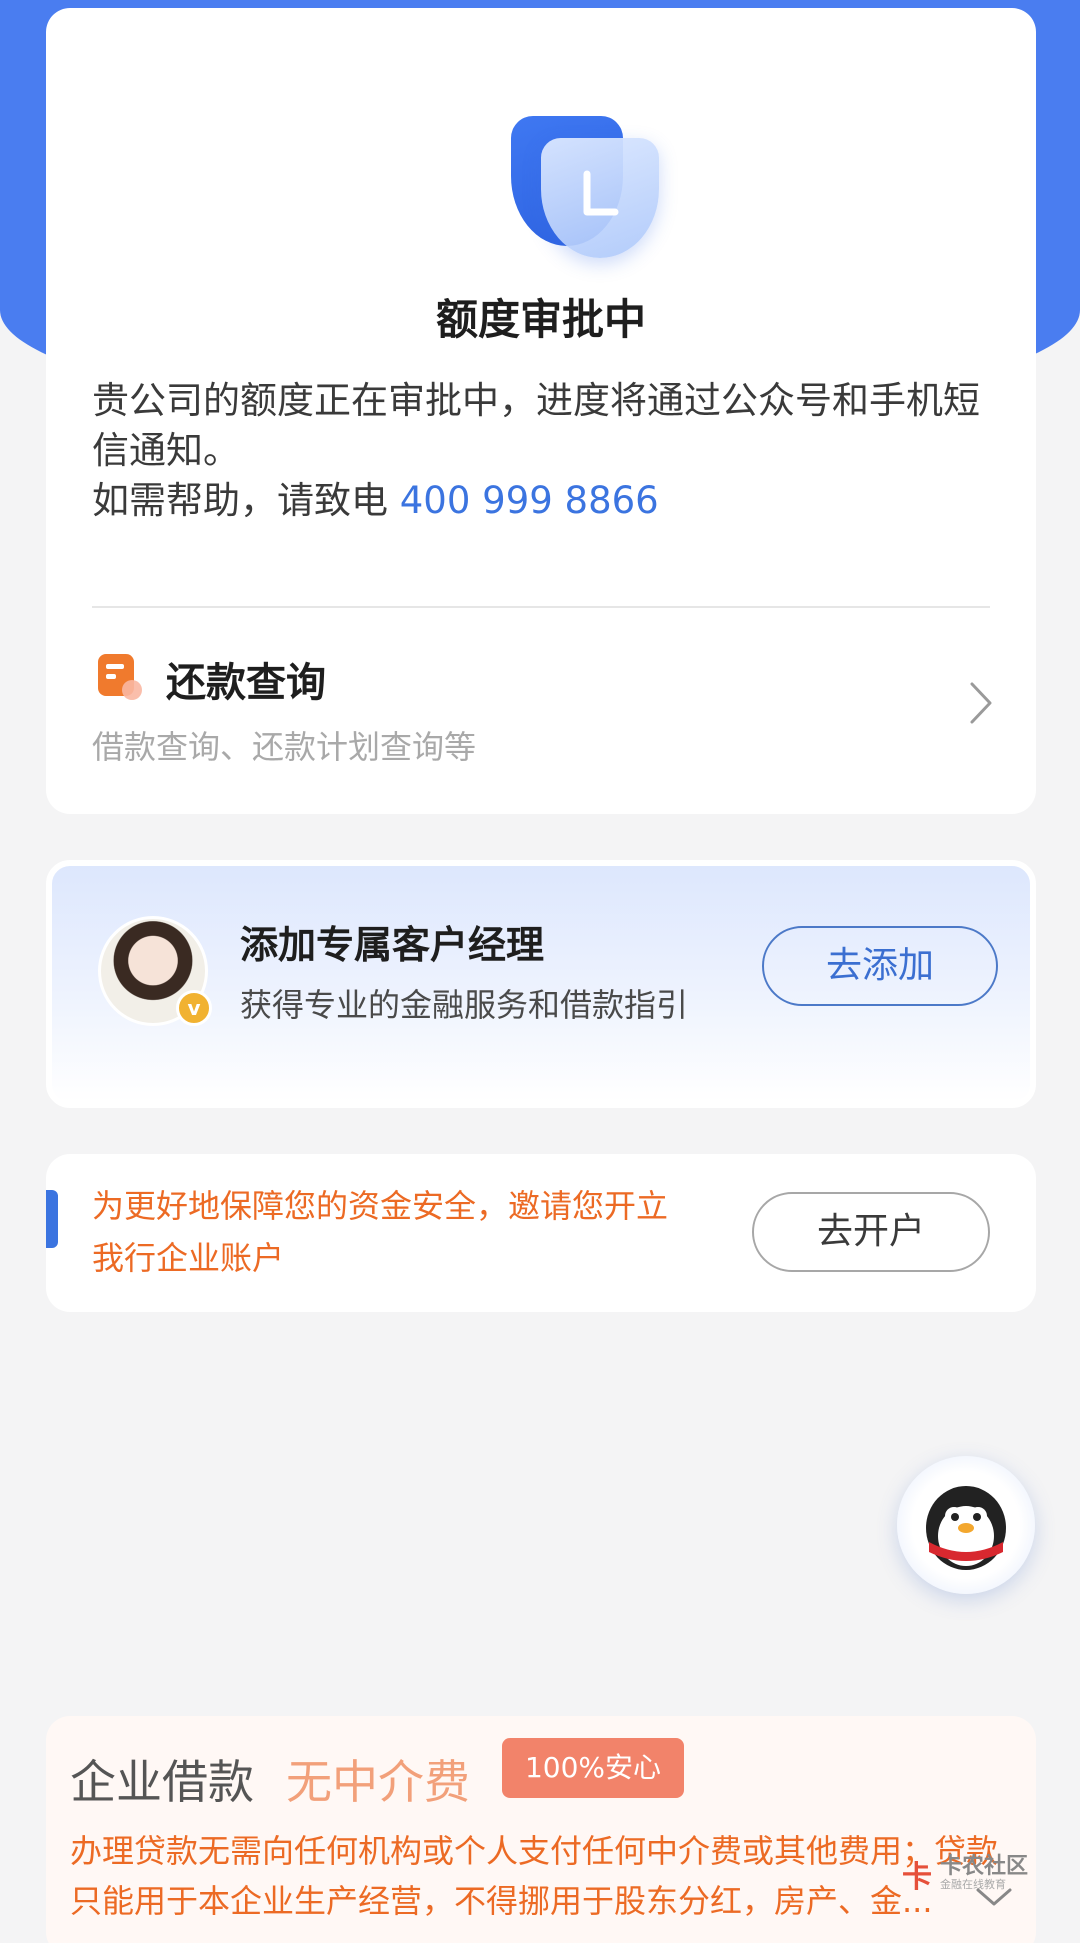  What do you see at coordinates (120, 677) in the screenshot?
I see `document-icon` at bounding box center [120, 677].